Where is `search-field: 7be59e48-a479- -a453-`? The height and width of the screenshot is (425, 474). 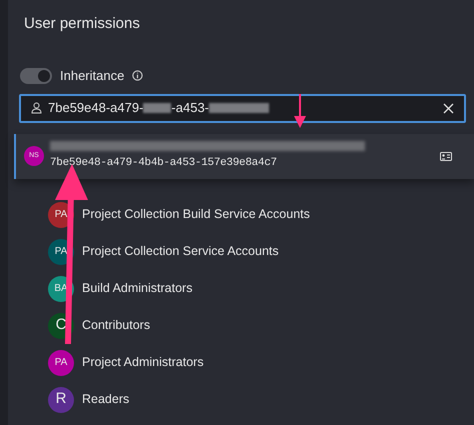
search-field: 7be59e48-a479- -a453- is located at coordinates (242, 108).